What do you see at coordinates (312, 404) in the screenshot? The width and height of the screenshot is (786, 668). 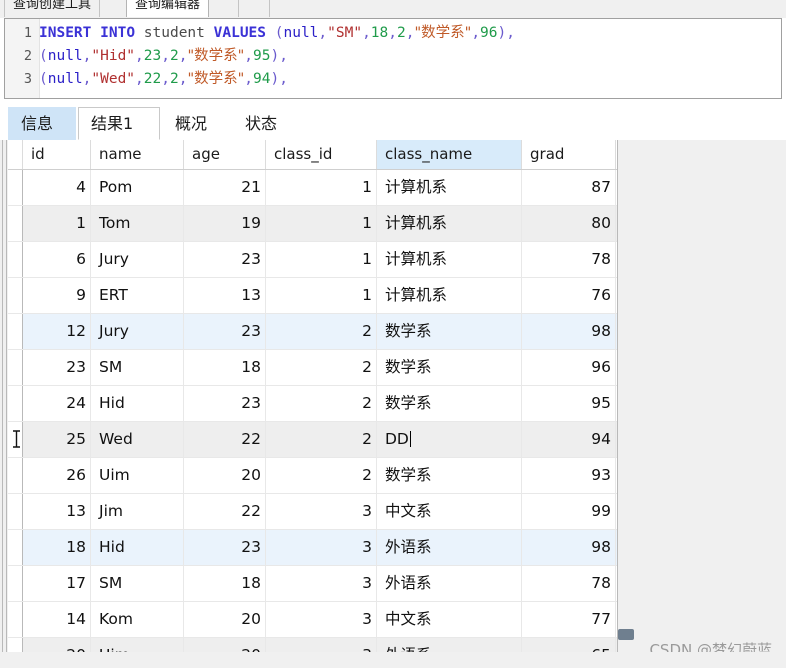 I see `table-row: 24 Hid 23 2 数学系 95` at bounding box center [312, 404].